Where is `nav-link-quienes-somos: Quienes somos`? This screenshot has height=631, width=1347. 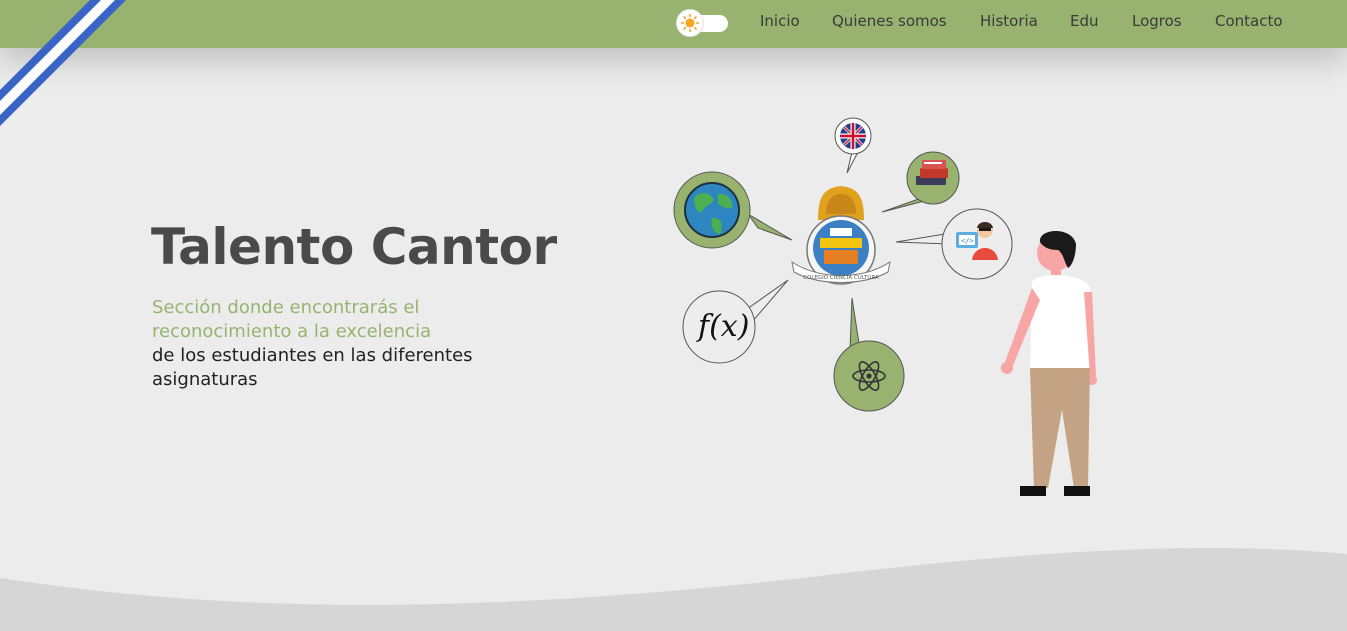
nav-link-quienes-somos: Quienes somos is located at coordinates (889, 21).